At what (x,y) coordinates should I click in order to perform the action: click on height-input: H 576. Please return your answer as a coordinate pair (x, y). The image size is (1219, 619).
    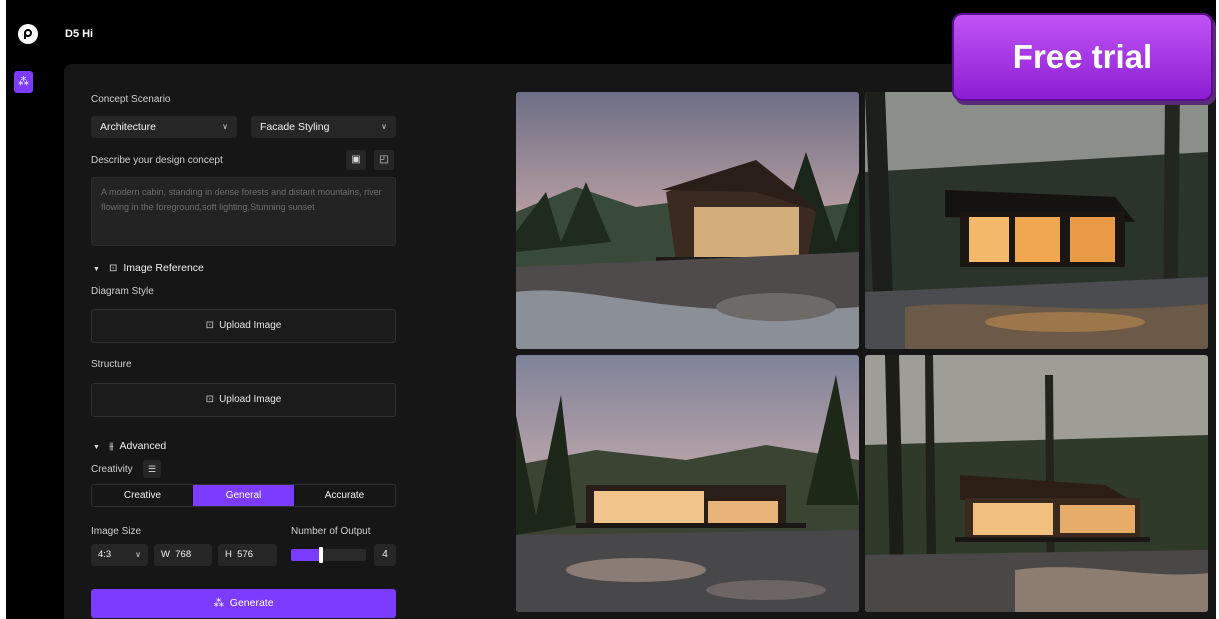
    Looking at the image, I should click on (247, 555).